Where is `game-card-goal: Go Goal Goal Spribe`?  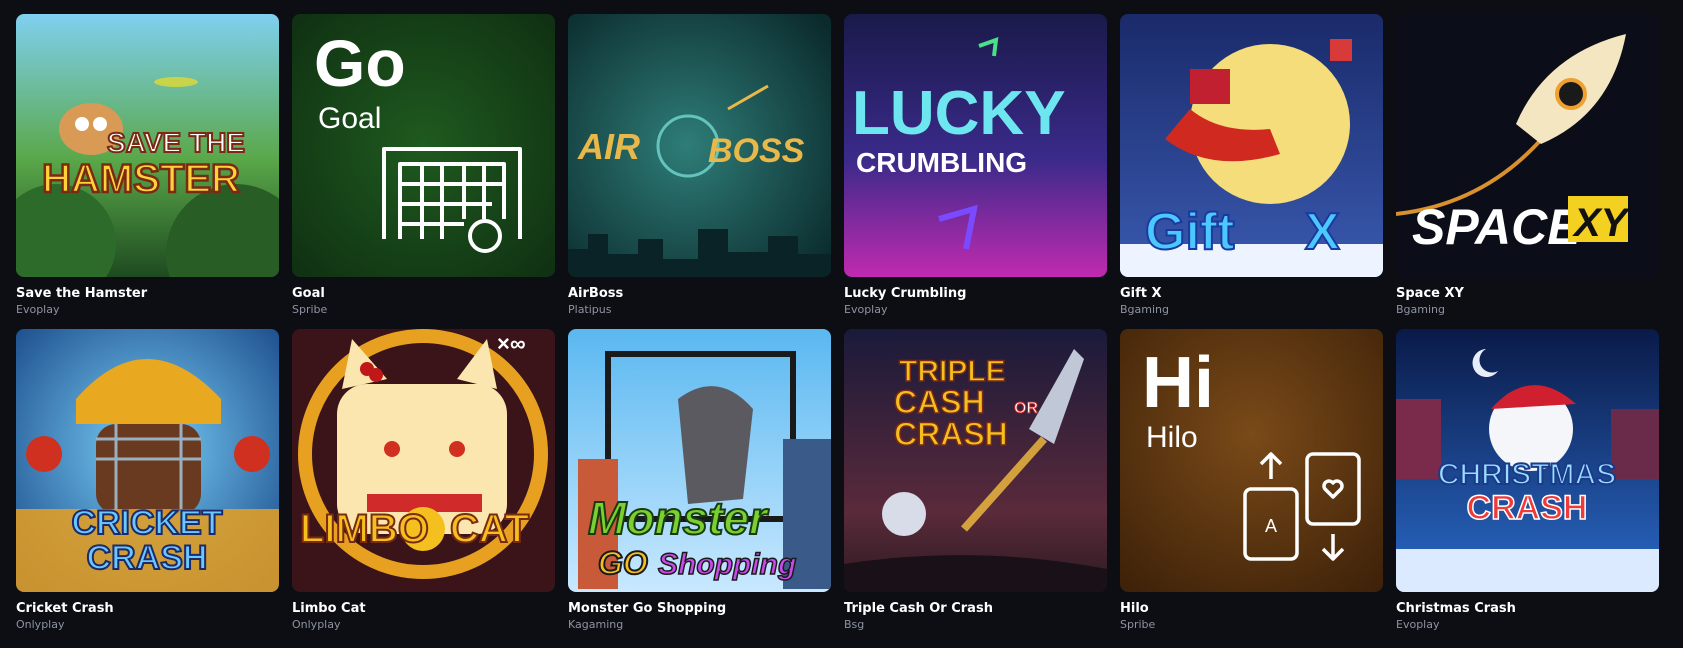 game-card-goal: Go Goal Goal Spribe is located at coordinates (423, 165).